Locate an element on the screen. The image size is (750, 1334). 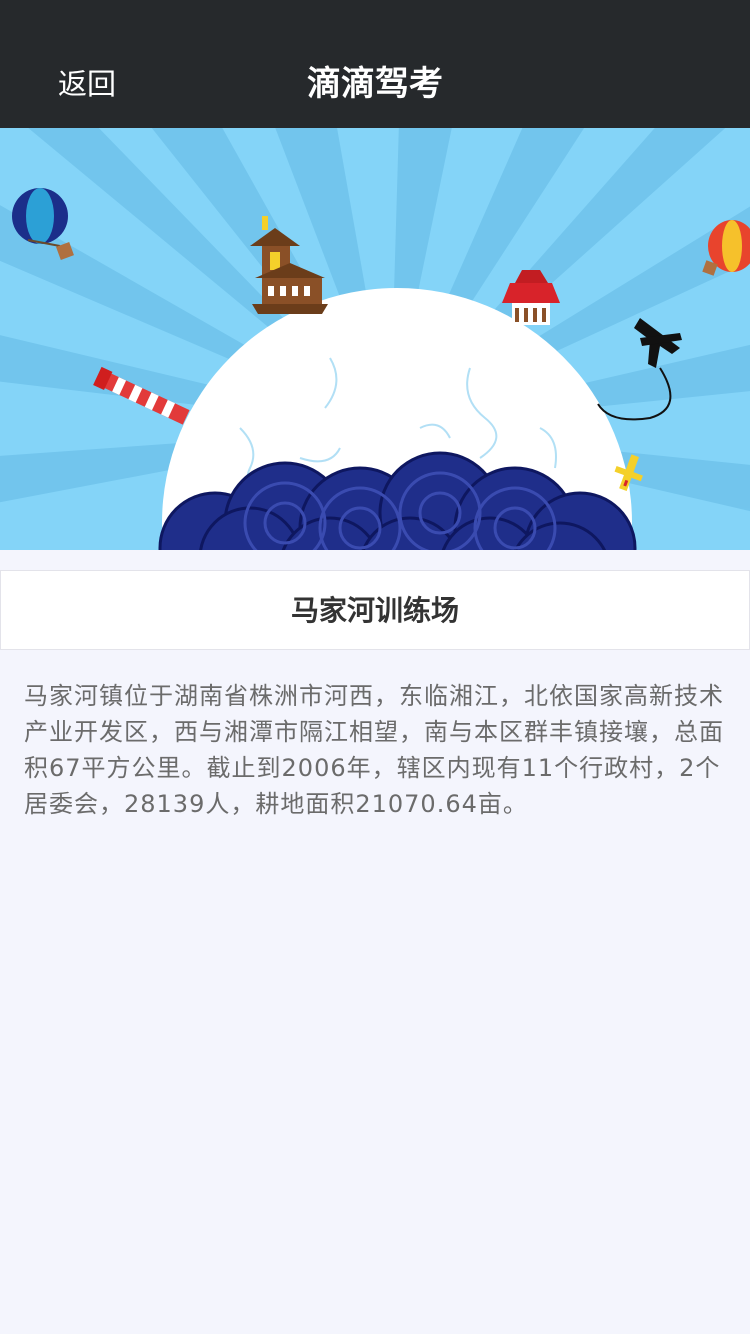
place-title-card: 马家河训练场 is located at coordinates (375, 610).